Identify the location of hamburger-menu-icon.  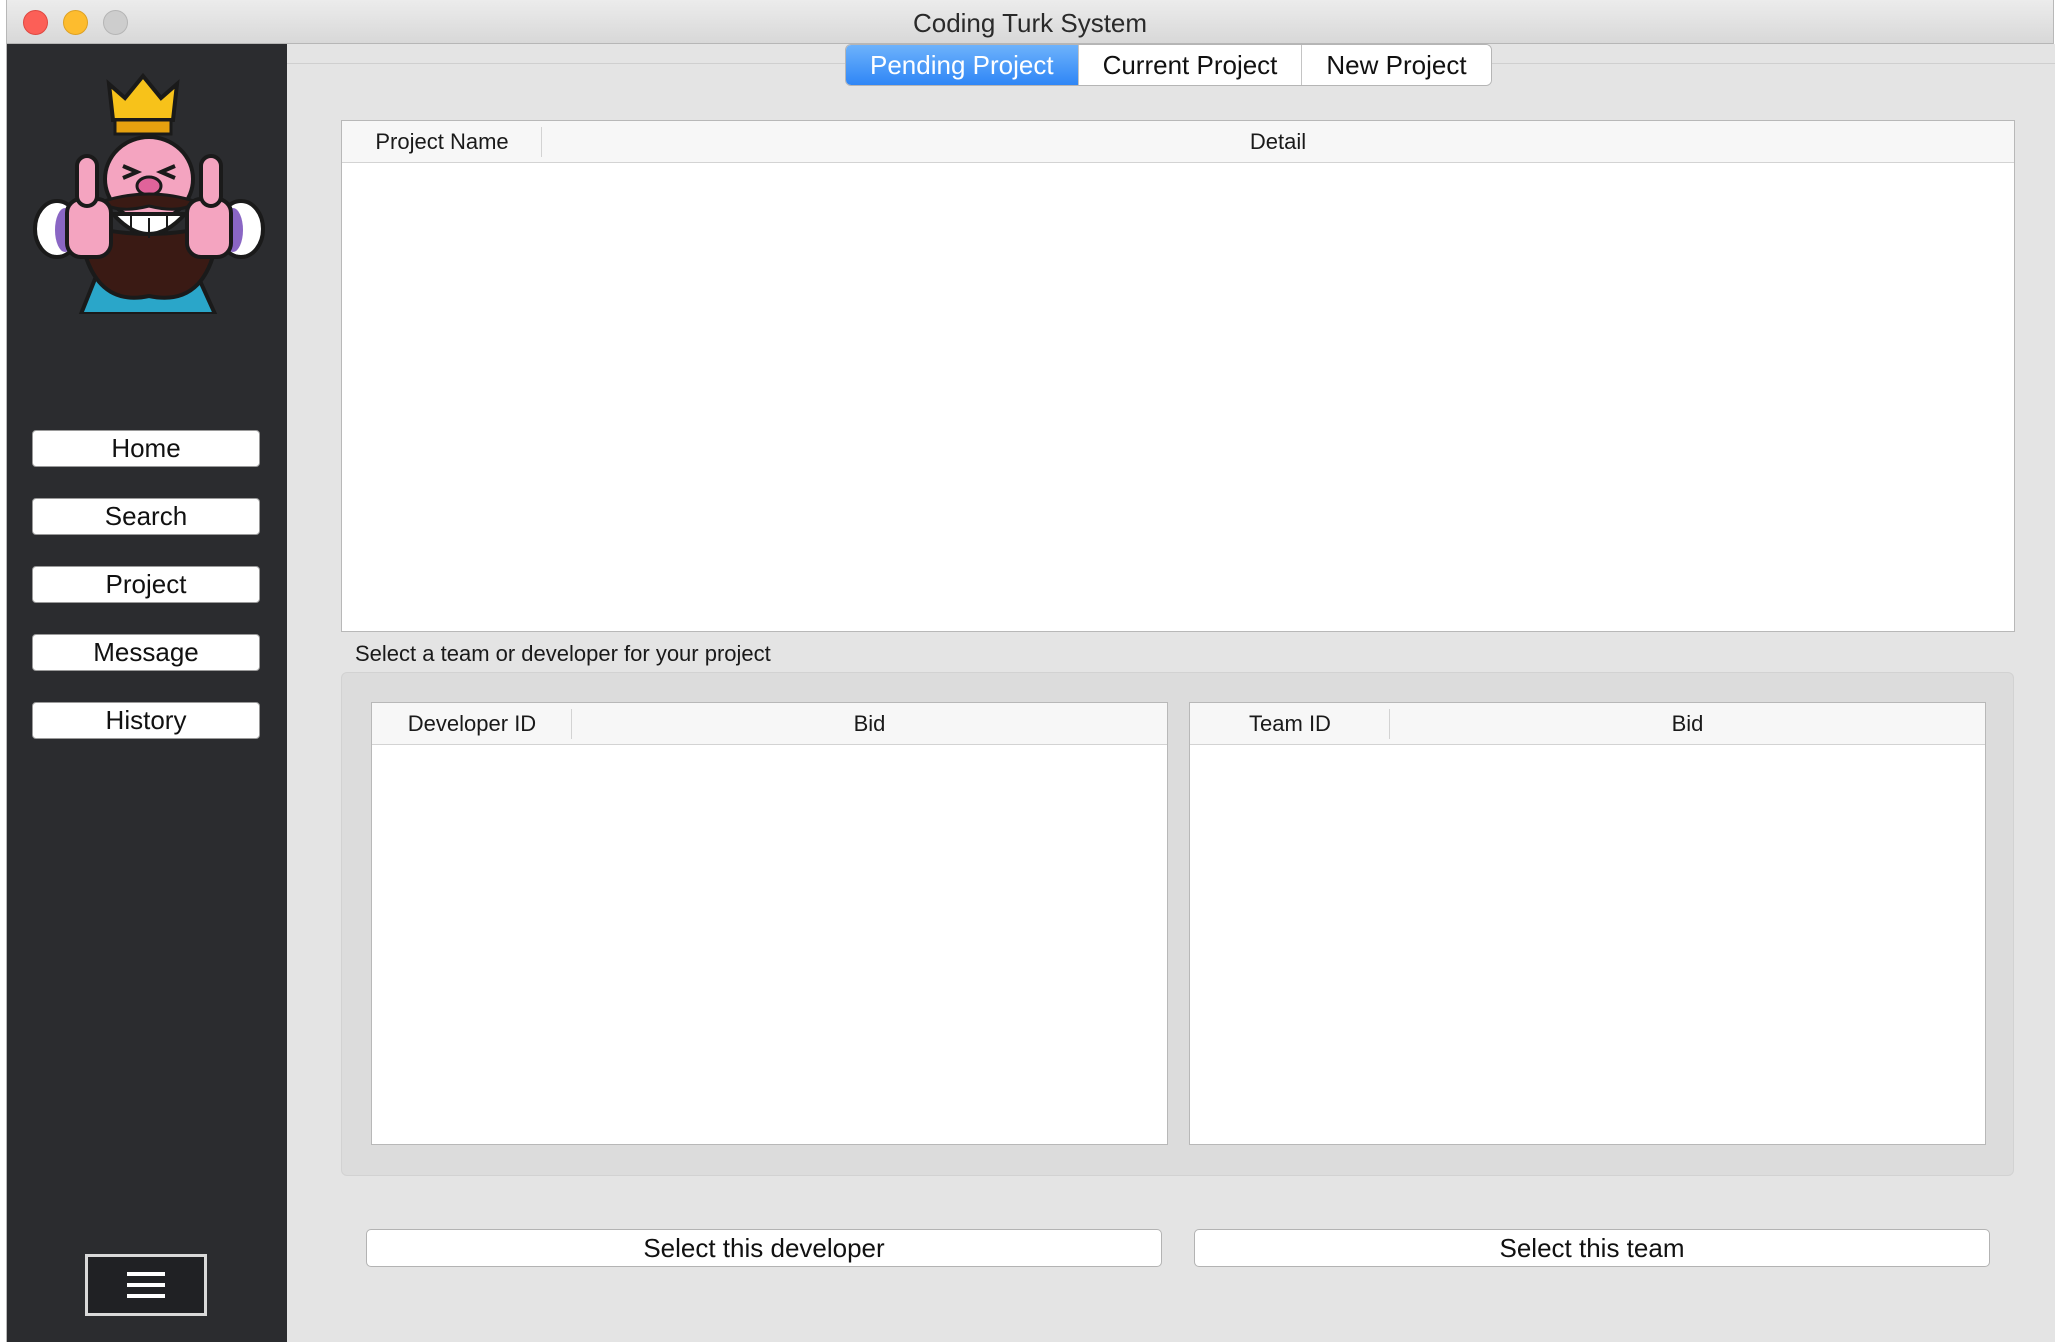
(146, 1285).